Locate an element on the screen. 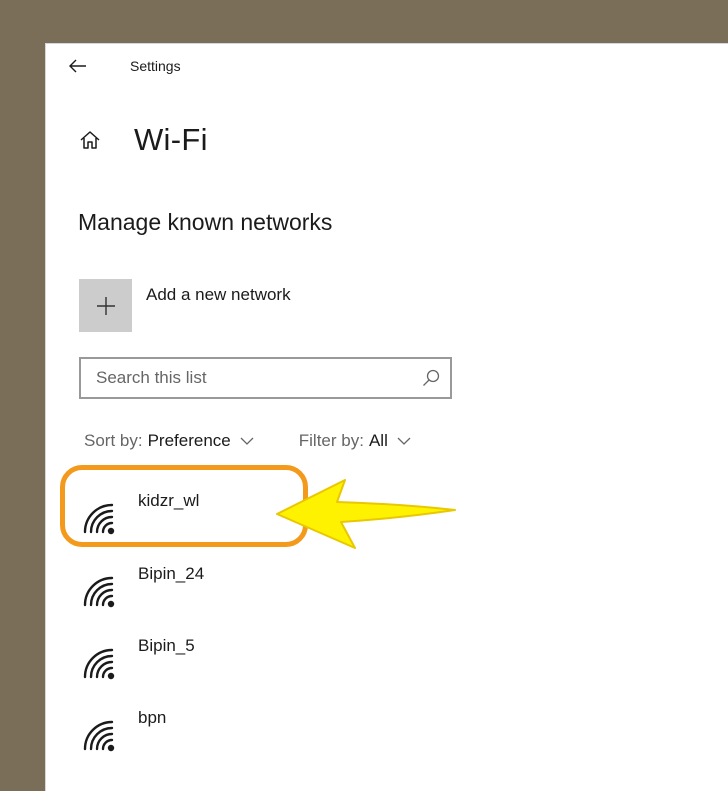  home-icon is located at coordinates (90, 140).